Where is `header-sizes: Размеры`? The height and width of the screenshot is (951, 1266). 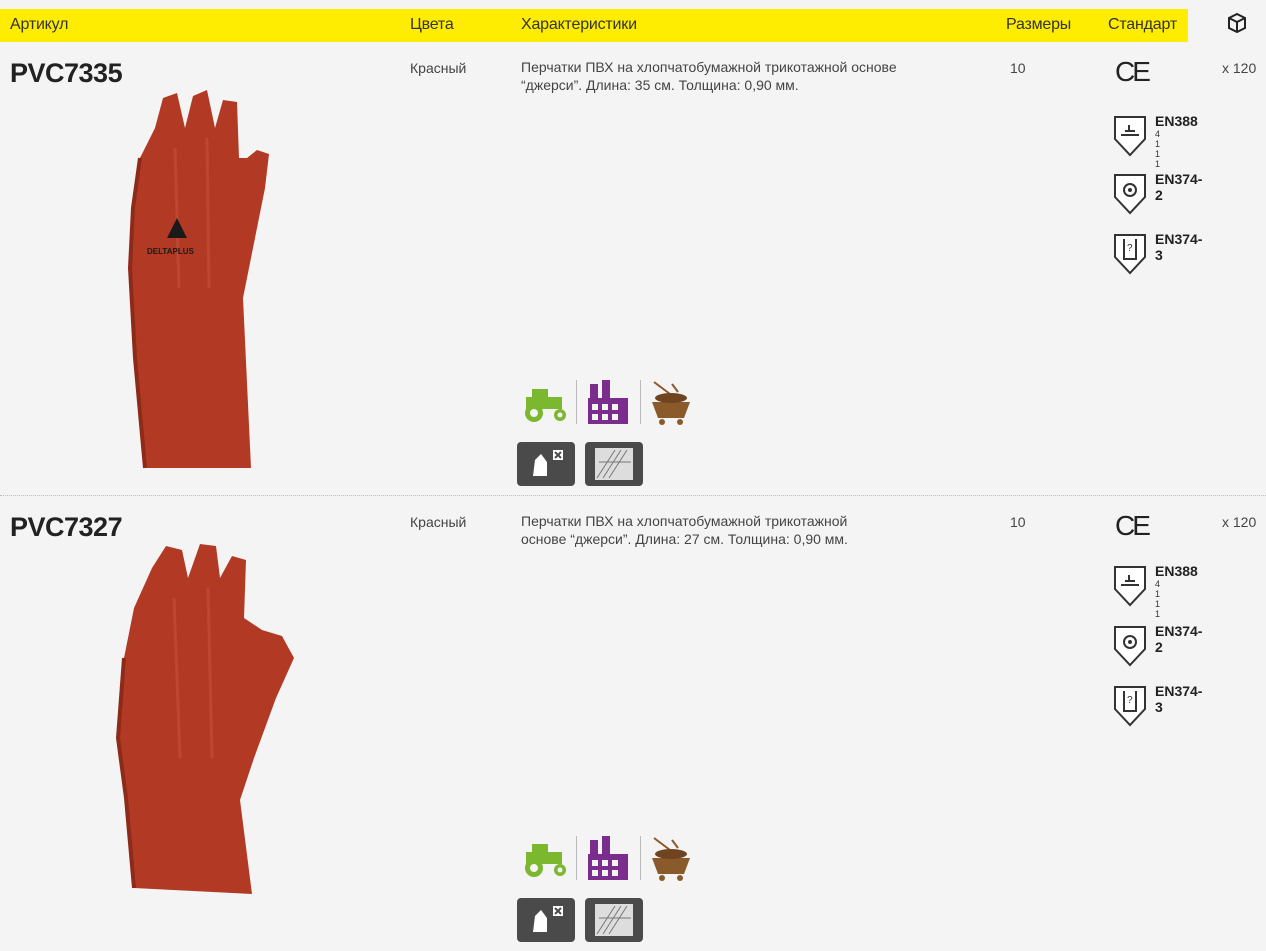 header-sizes: Размеры is located at coordinates (1039, 24).